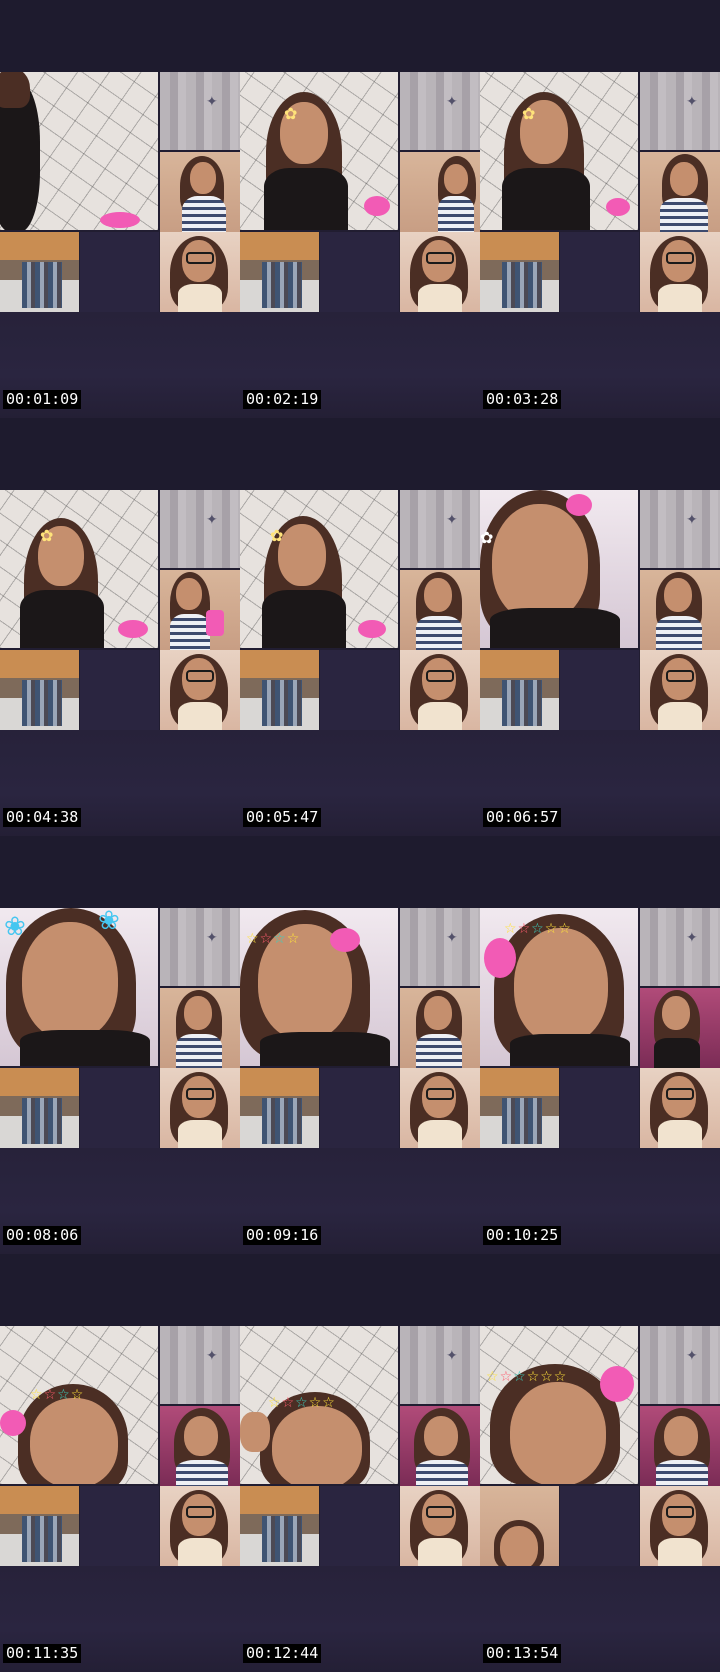 This screenshot has height=1672, width=720. I want to click on frame-9: ☆☆☆☆☆ 00:10:25, so click(600, 1045).